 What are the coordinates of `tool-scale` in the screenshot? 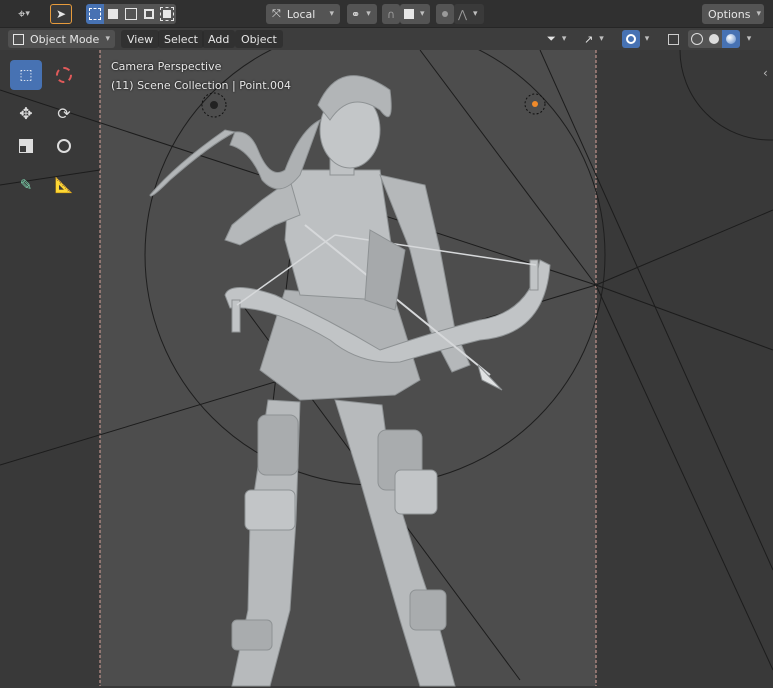 It's located at (26, 146).